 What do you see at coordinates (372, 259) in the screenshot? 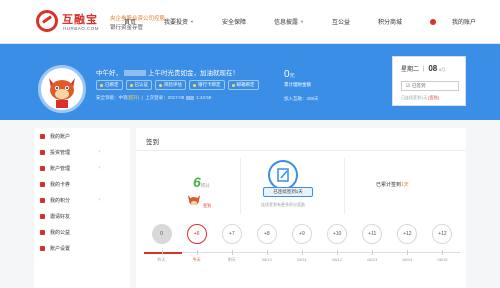
I see `sign-day-label: 08/13` at bounding box center [372, 259].